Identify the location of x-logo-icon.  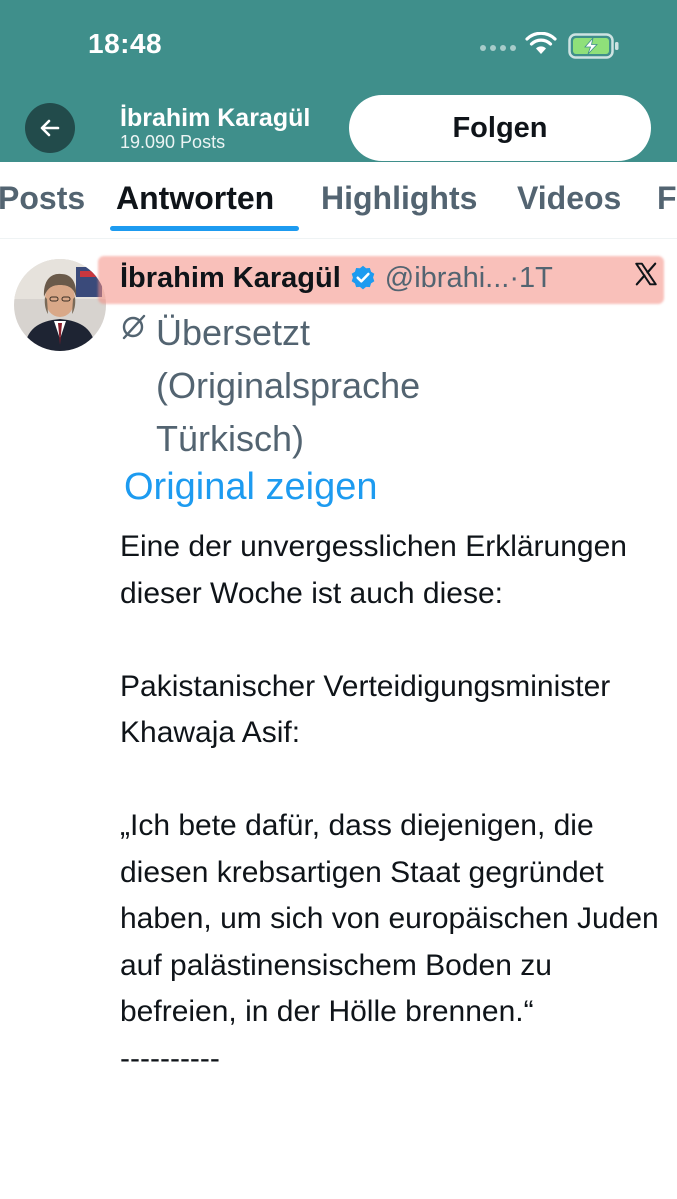
(646, 274).